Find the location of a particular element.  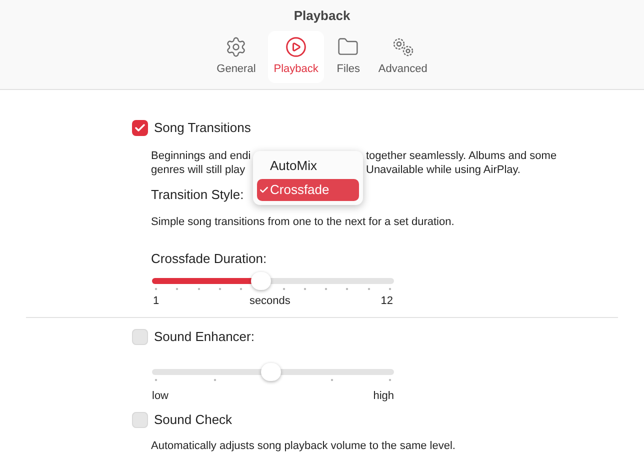

slider-min-label: 1 is located at coordinates (156, 301).